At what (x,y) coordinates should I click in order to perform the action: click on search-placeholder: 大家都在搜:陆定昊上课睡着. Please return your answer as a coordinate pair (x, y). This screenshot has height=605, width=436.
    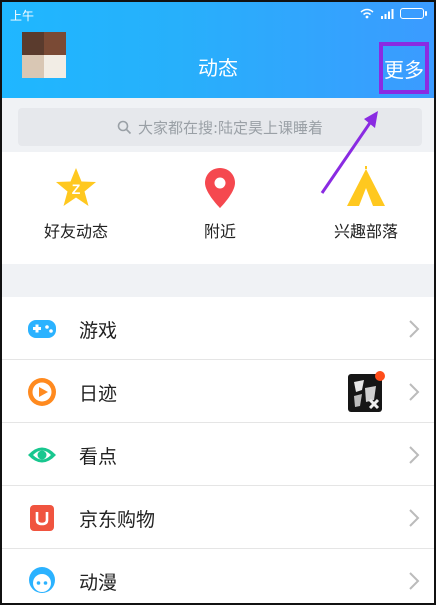
    Looking at the image, I should click on (230, 127).